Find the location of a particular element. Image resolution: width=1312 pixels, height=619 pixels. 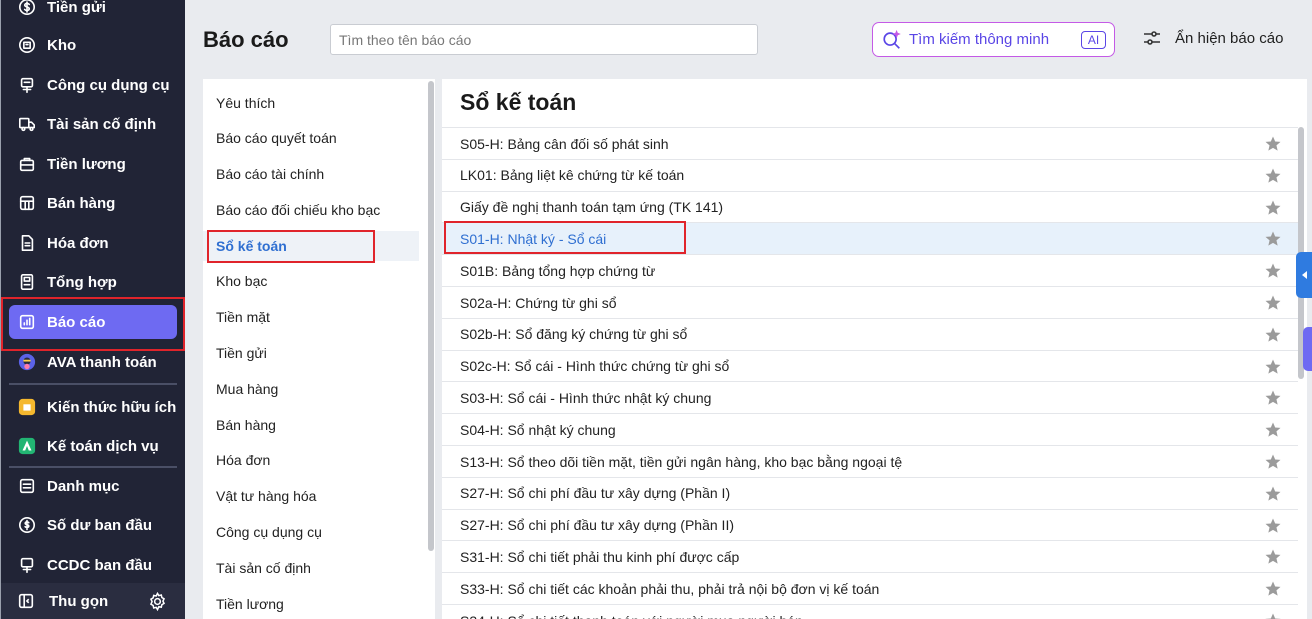

sidebar-item-tien-gui: Tiền gửi is located at coordinates (93, 12).